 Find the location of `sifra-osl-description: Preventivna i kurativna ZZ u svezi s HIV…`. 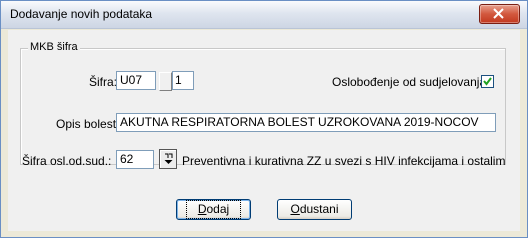

sifra-osl-description: Preventivna i kurativna ZZ u svezi s HIV… is located at coordinates (344, 161).